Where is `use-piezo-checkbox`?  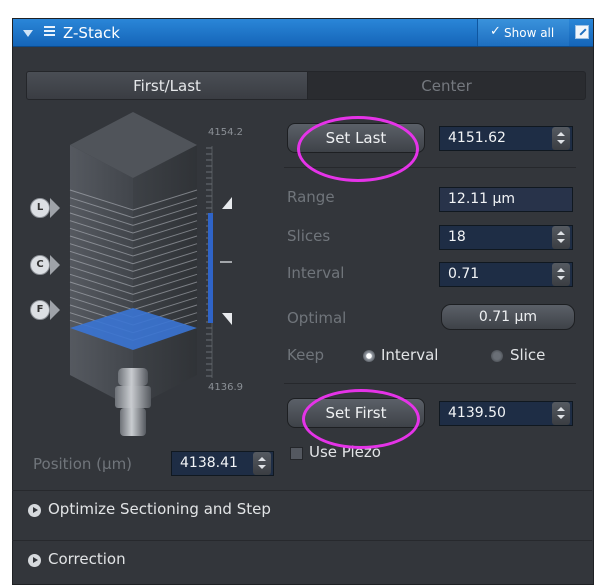
use-piezo-checkbox is located at coordinates (296, 453).